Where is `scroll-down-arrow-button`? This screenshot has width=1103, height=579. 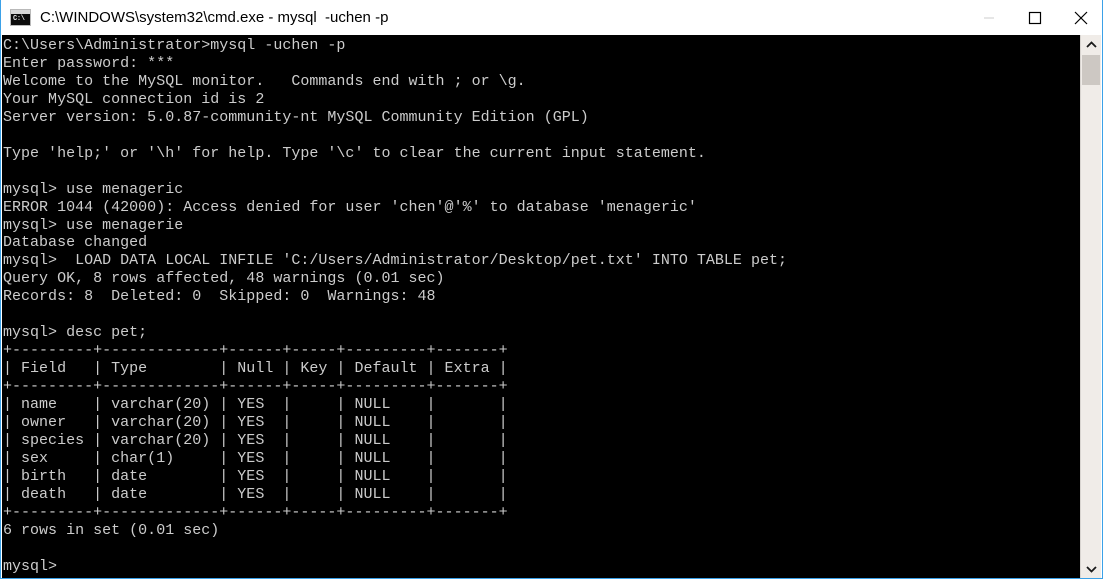
scroll-down-arrow-button is located at coordinates (1091, 568).